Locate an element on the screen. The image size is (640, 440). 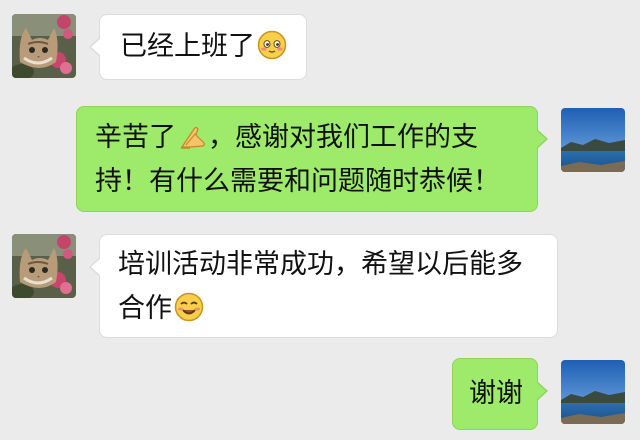
message-text-part: 辛苦了 is located at coordinates (135, 137).